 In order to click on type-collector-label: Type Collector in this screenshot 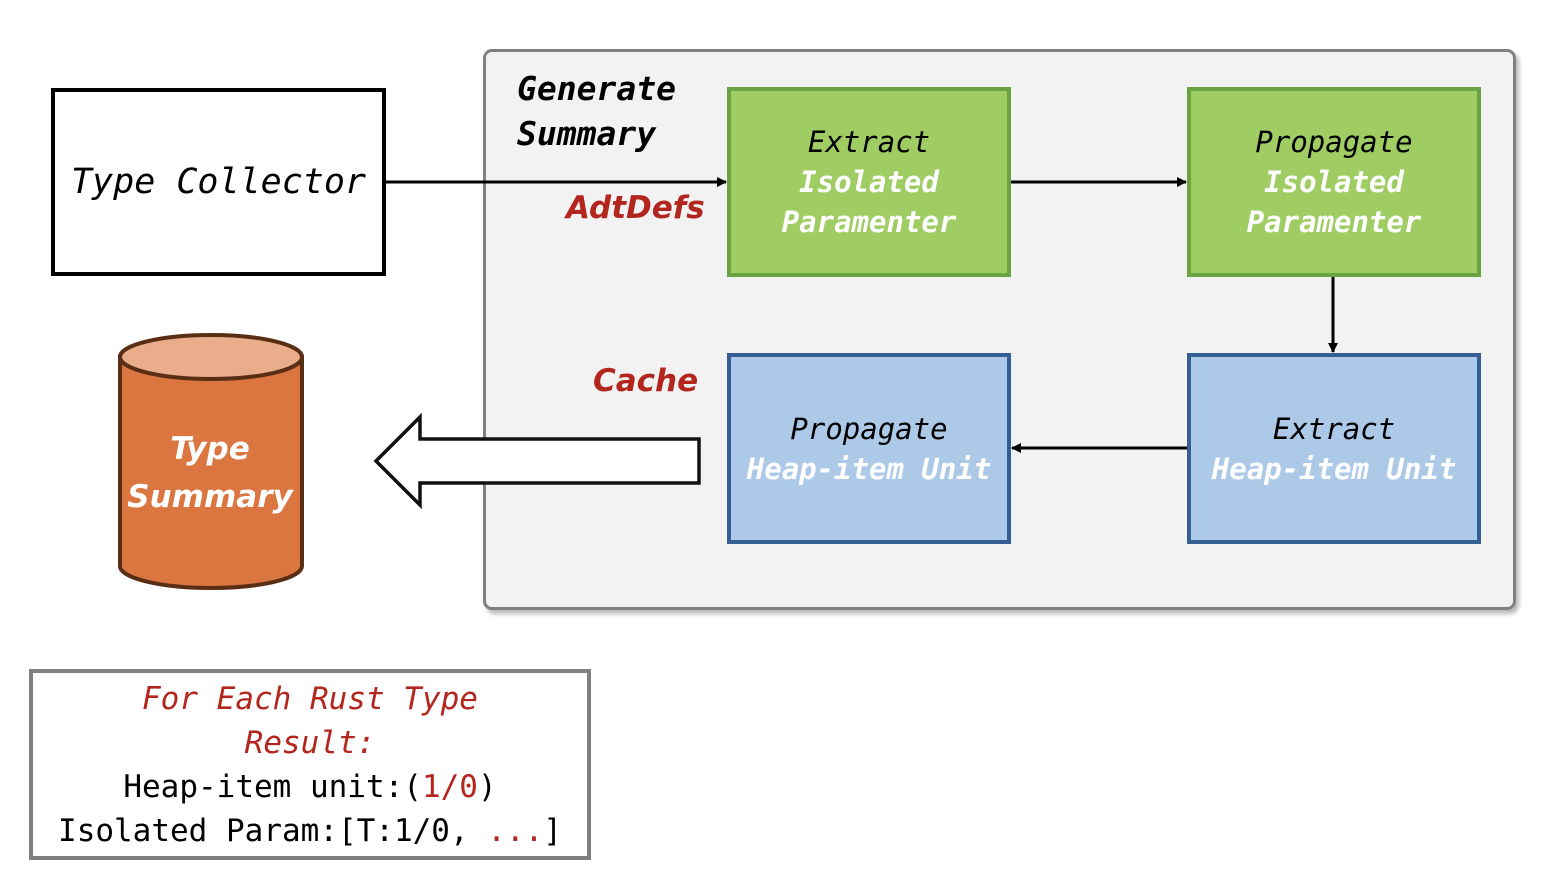, I will do `click(218, 182)`.